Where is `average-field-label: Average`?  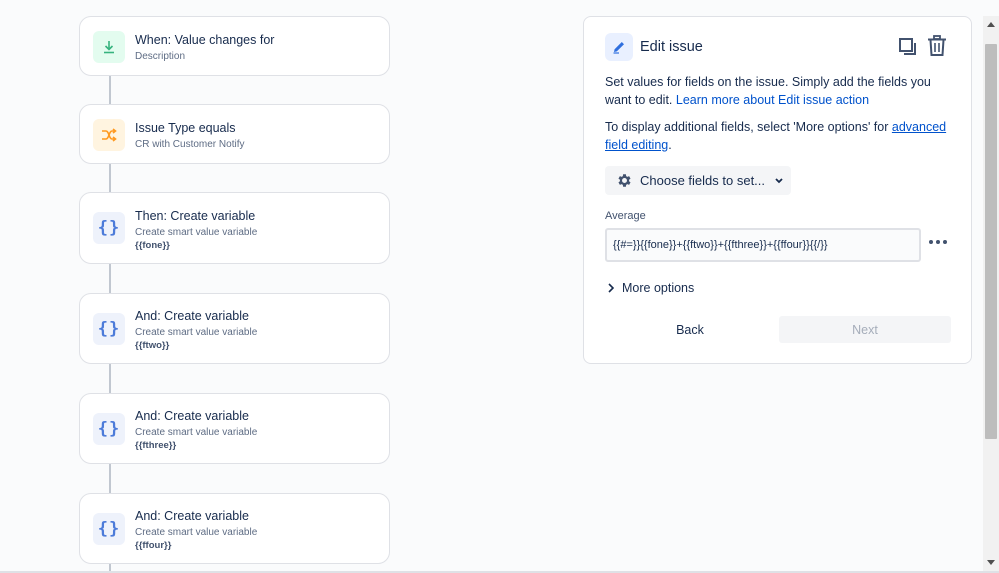
average-field-label: Average is located at coordinates (625, 216).